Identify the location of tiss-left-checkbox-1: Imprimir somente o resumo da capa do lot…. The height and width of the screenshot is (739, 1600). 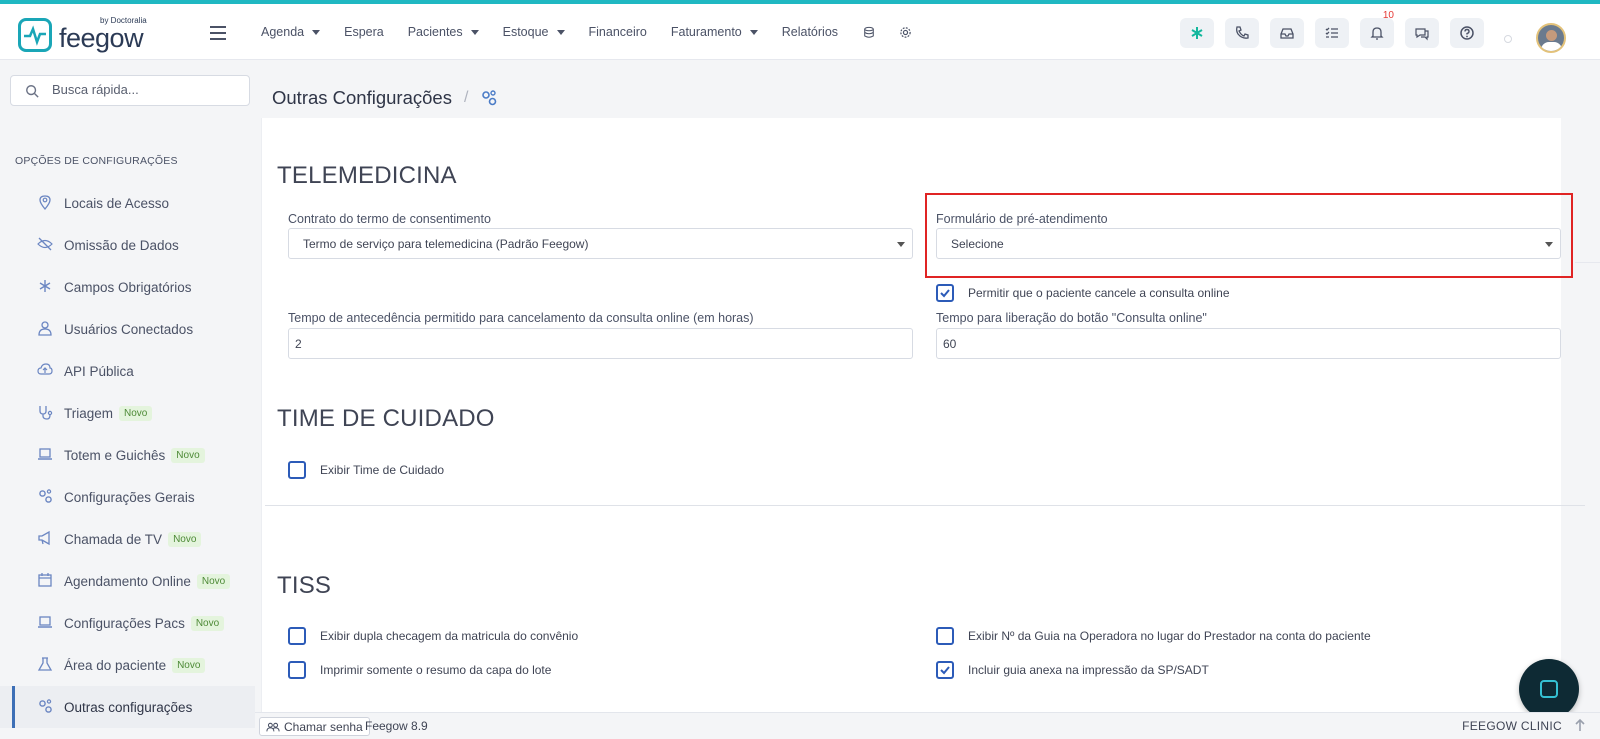
(419, 670).